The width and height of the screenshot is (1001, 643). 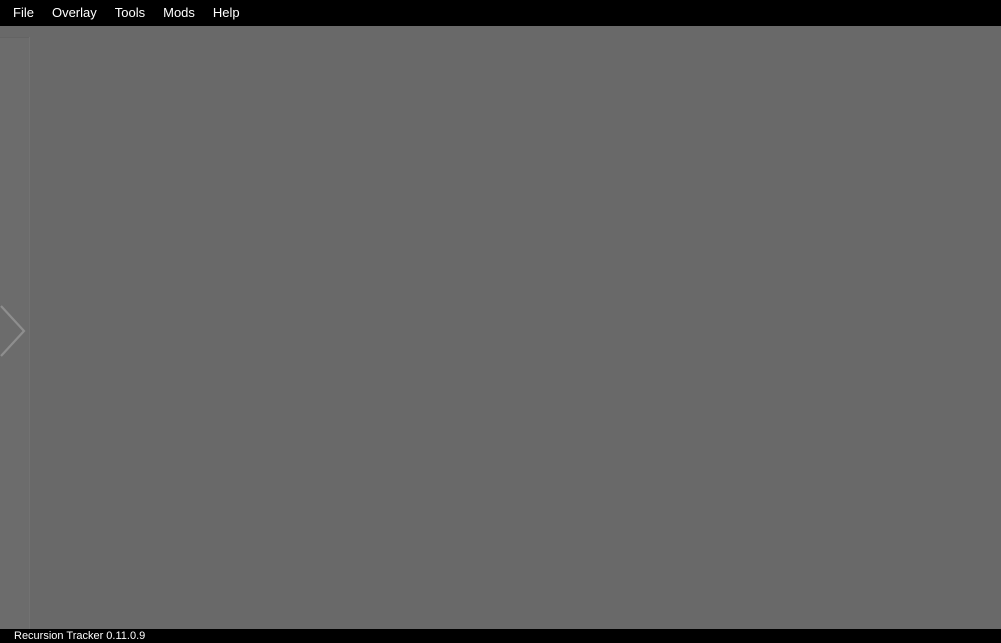 What do you see at coordinates (80, 636) in the screenshot?
I see `status-text: Recursion Tracker 0.11.0.9` at bounding box center [80, 636].